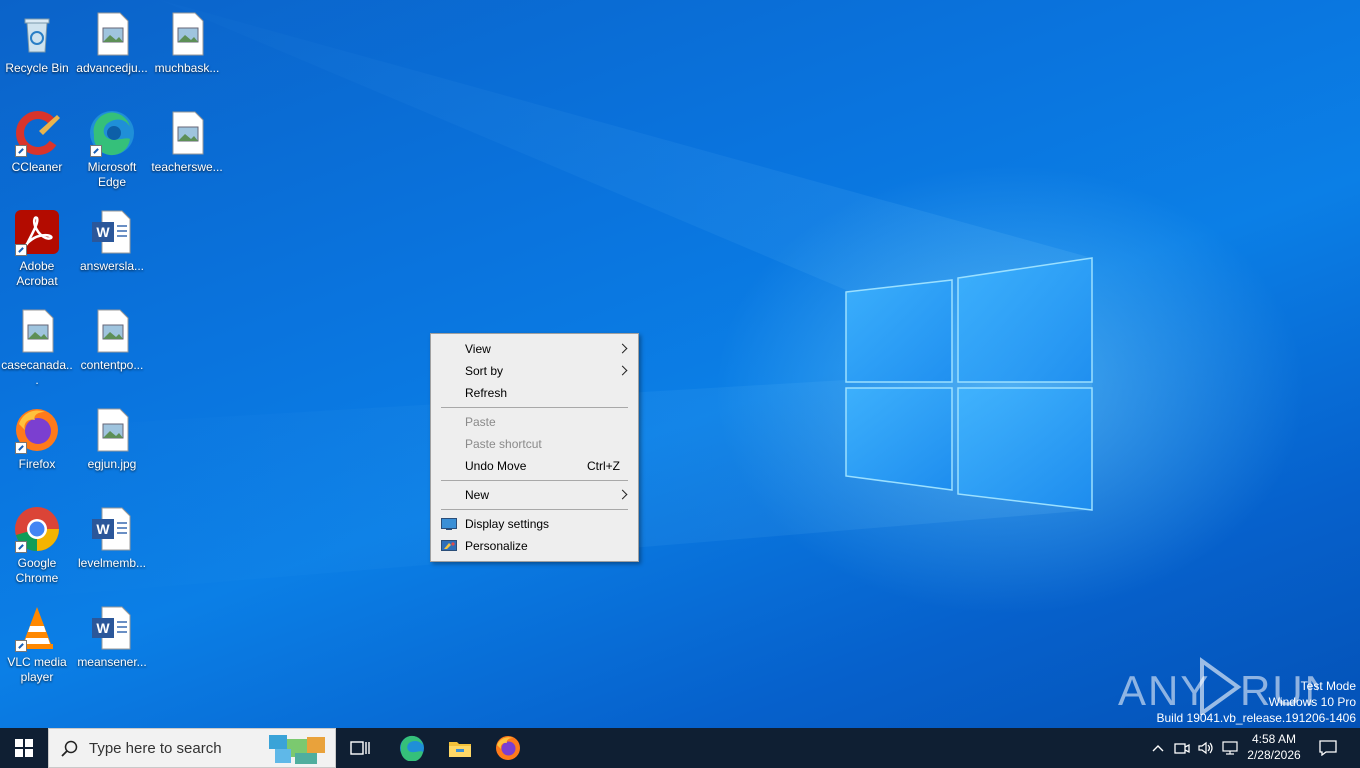  What do you see at coordinates (1274, 747) in the screenshot?
I see `taskbar-clock: 4:58 AM 2/28/2026` at bounding box center [1274, 747].